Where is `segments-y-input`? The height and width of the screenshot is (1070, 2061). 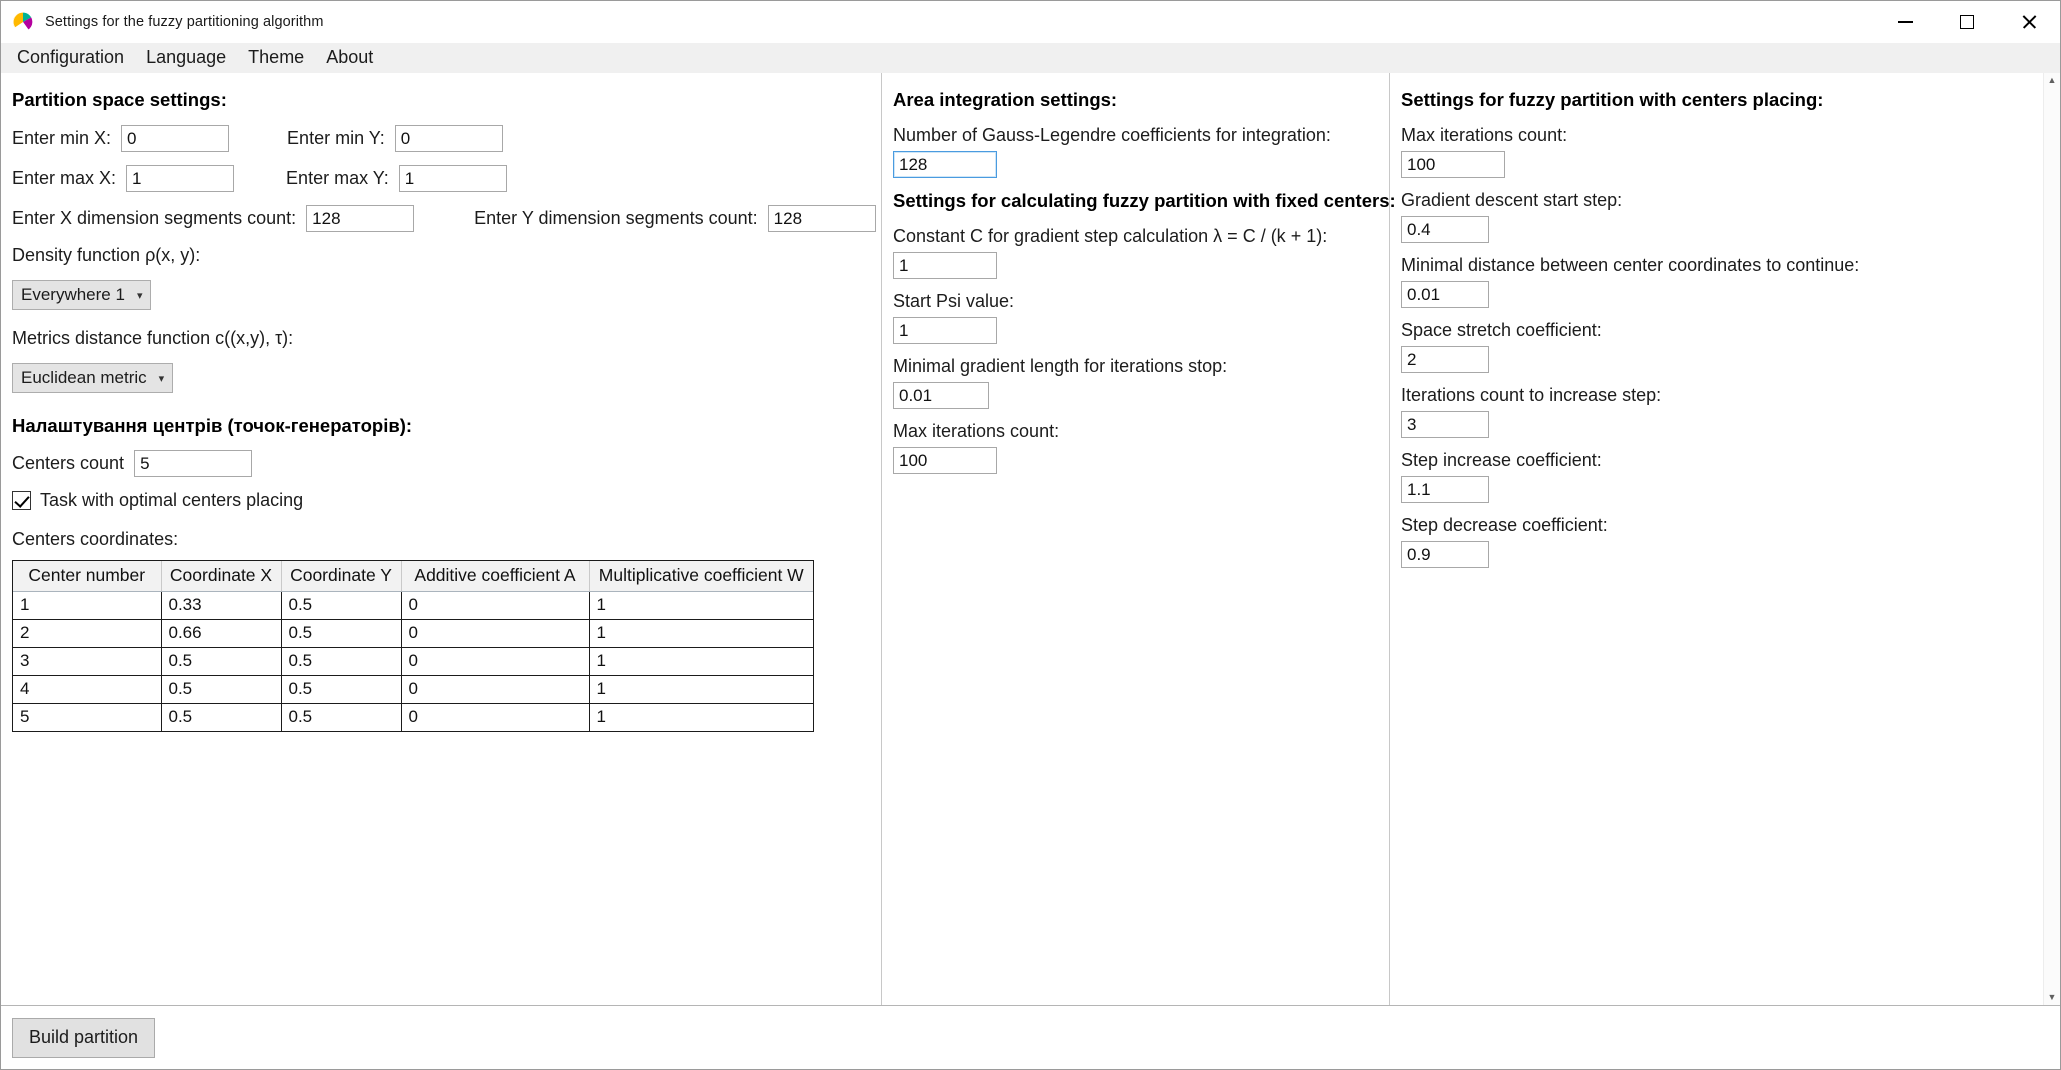
segments-y-input is located at coordinates (821, 218).